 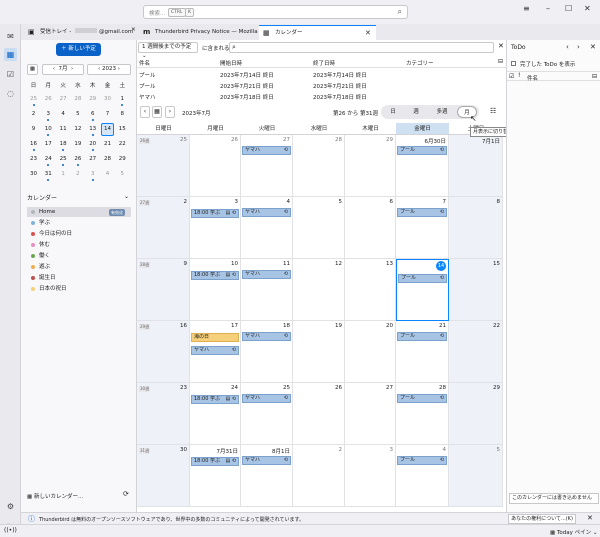 I want to click on day-cell: 14 プール ⟲, so click(x=422, y=290).